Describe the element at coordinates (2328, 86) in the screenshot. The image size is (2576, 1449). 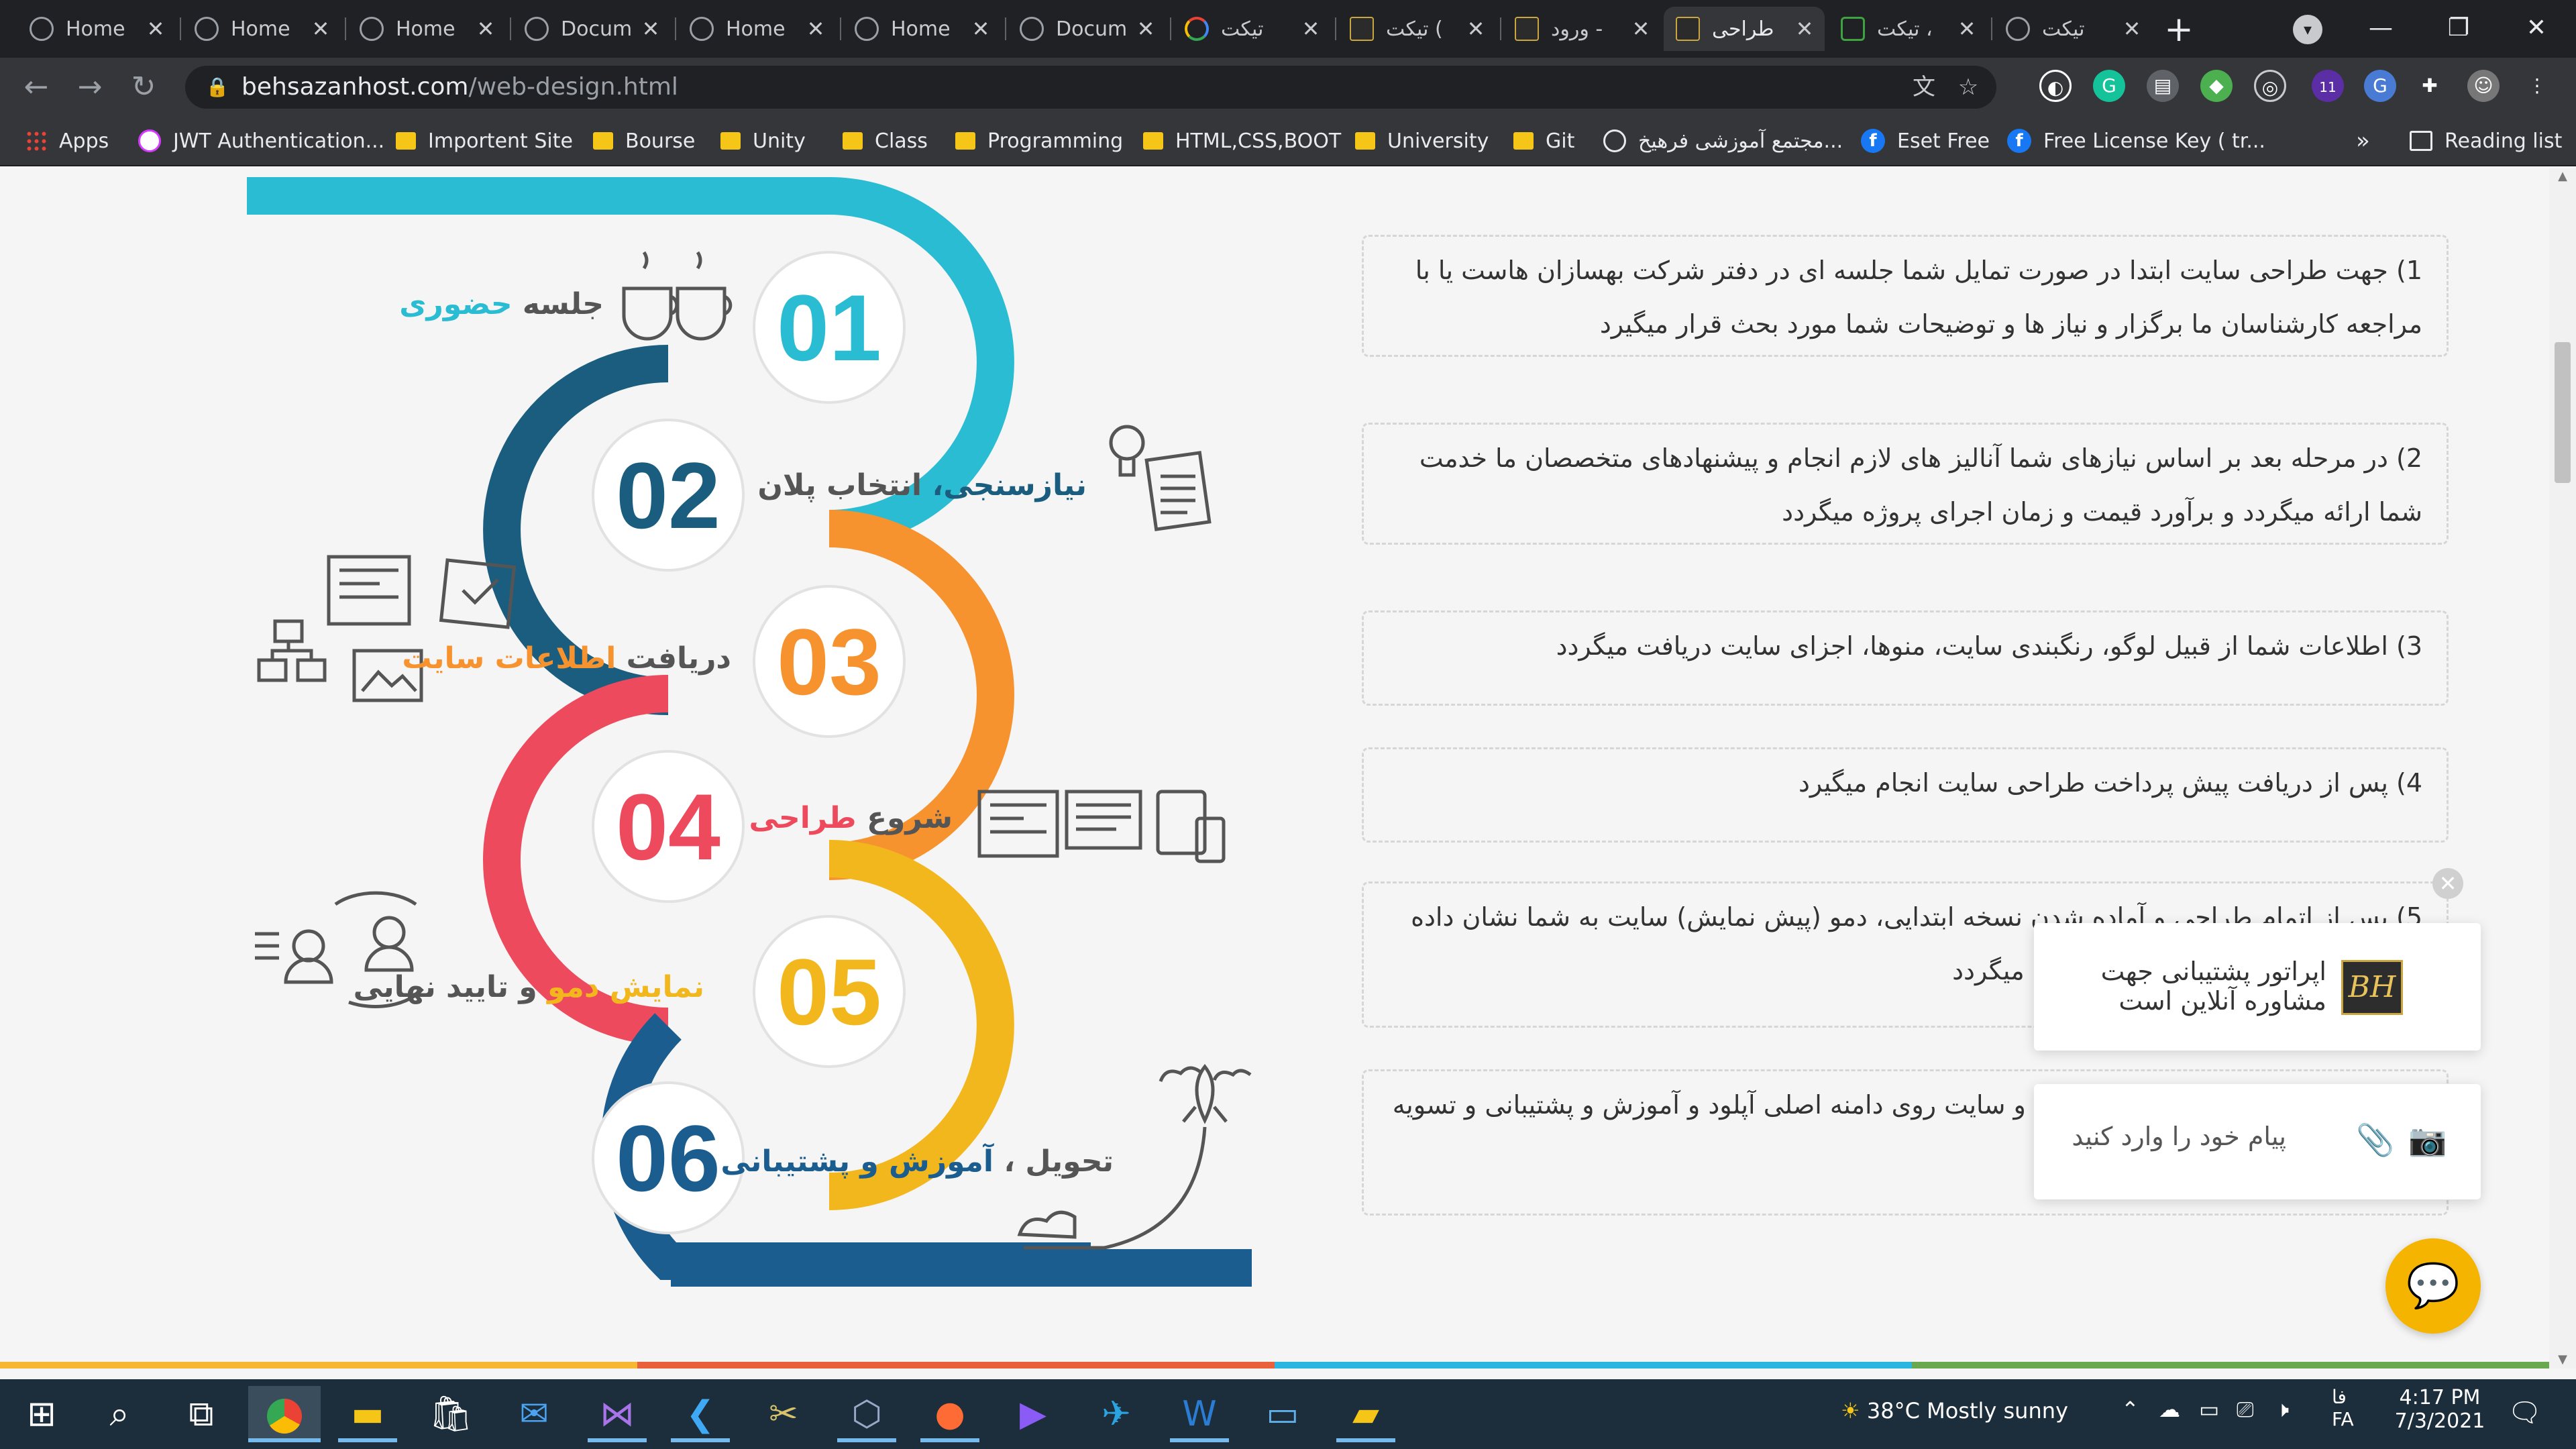
I see `badge-extension-icon: 11` at that location.